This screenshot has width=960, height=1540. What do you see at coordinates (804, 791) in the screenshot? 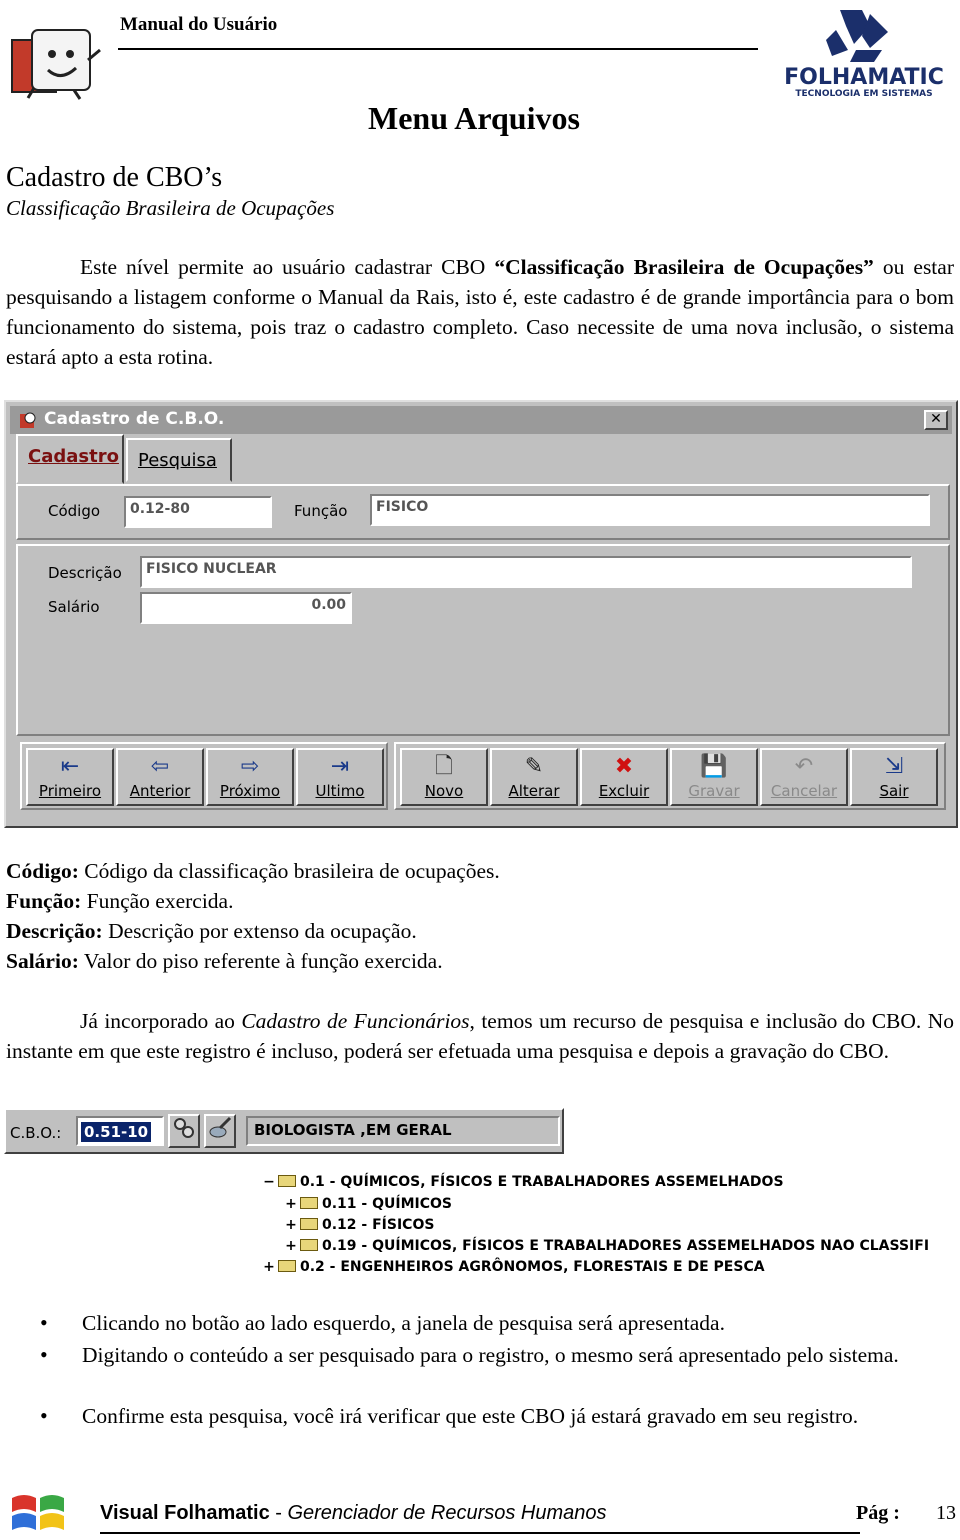
I see `cancelar-label: Cancelar` at bounding box center [804, 791].